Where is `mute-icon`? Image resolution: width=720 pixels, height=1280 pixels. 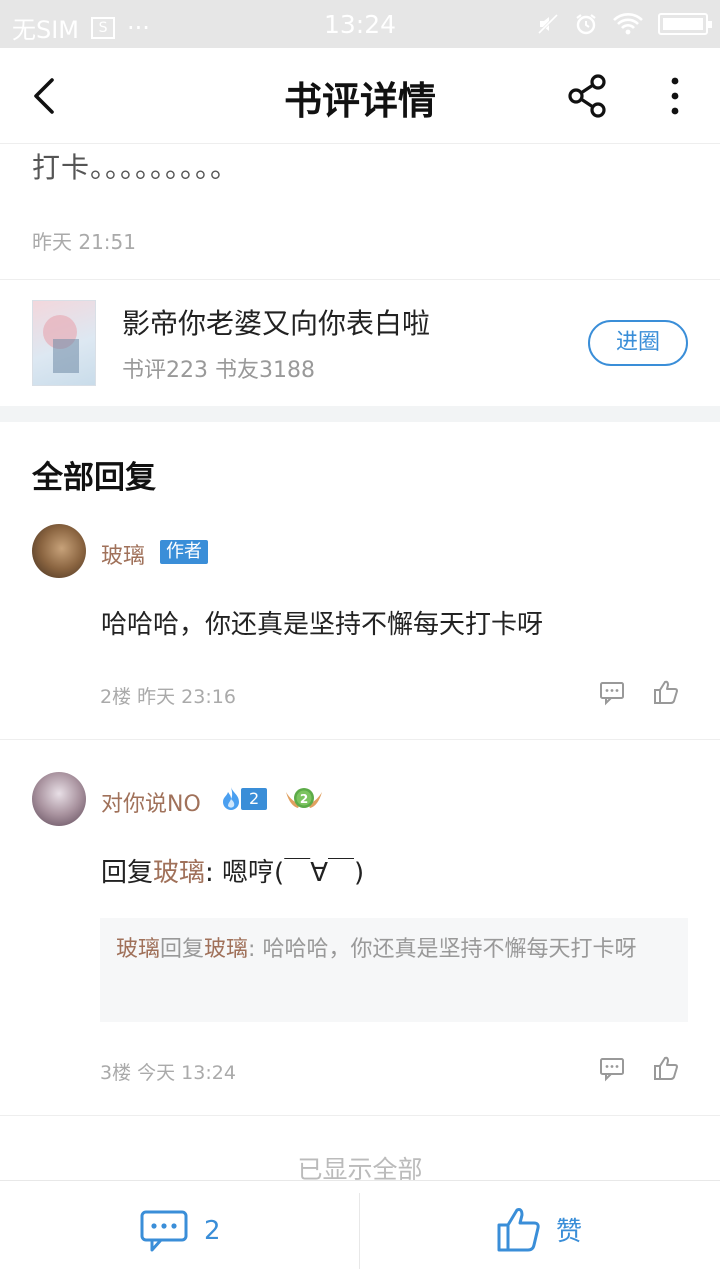
mute-icon is located at coordinates (548, 24).